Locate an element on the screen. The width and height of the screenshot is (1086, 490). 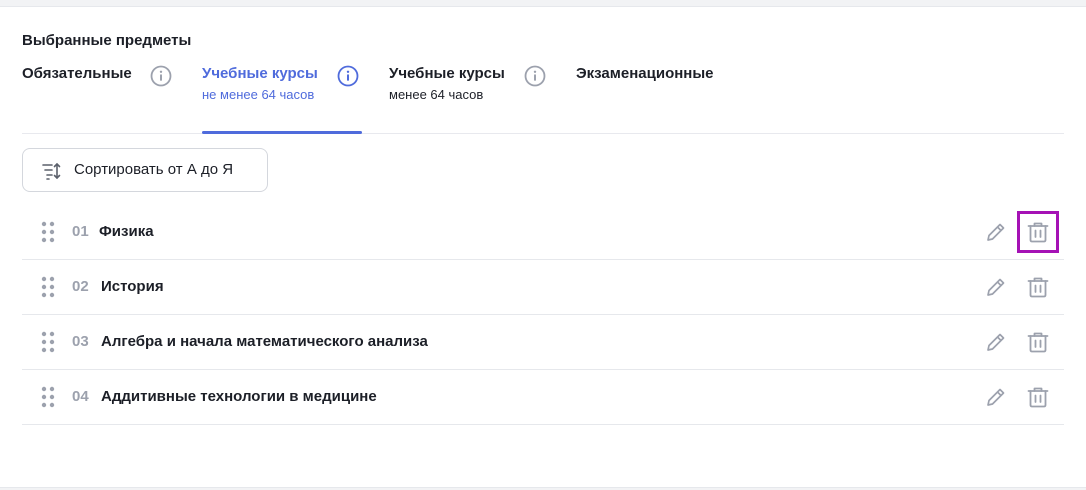
subject-name: Аддитивные технологии в медицине is located at coordinates (239, 396).